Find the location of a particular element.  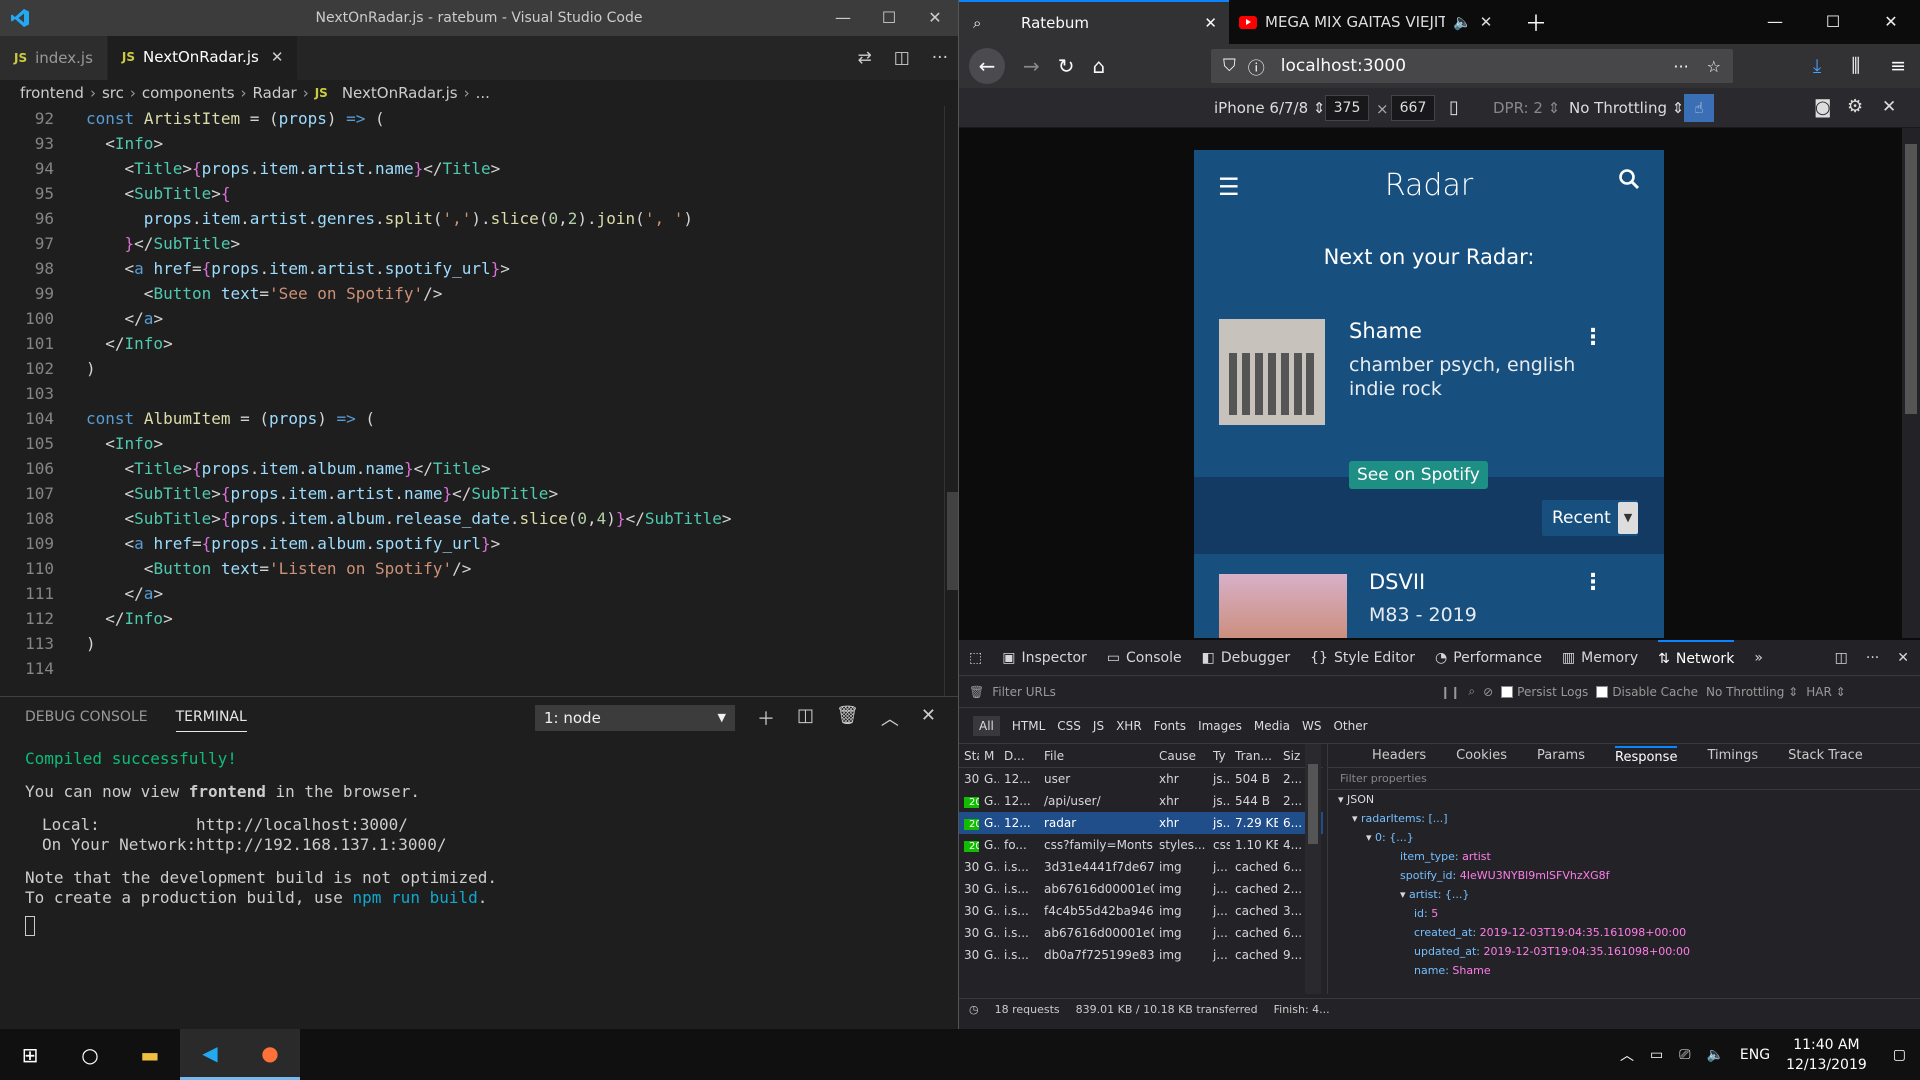

har-menu: HAR ⇕ is located at coordinates (1825, 692).